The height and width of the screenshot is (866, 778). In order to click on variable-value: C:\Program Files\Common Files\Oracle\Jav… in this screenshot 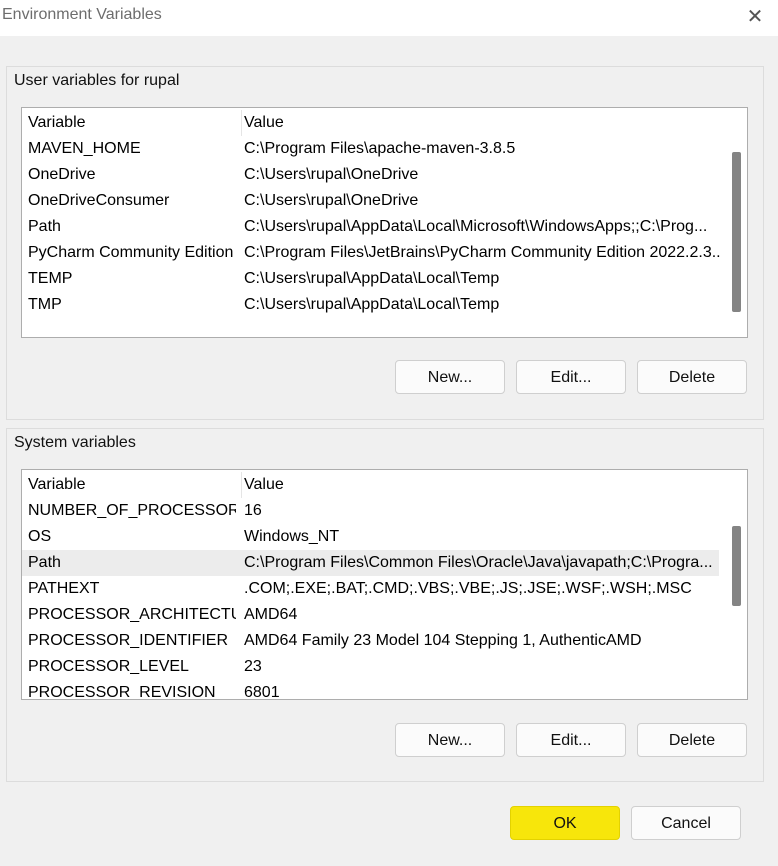, I will do `click(478, 562)`.